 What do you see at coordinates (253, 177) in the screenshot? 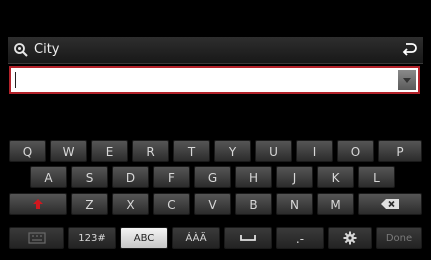
I see `key-h: H` at bounding box center [253, 177].